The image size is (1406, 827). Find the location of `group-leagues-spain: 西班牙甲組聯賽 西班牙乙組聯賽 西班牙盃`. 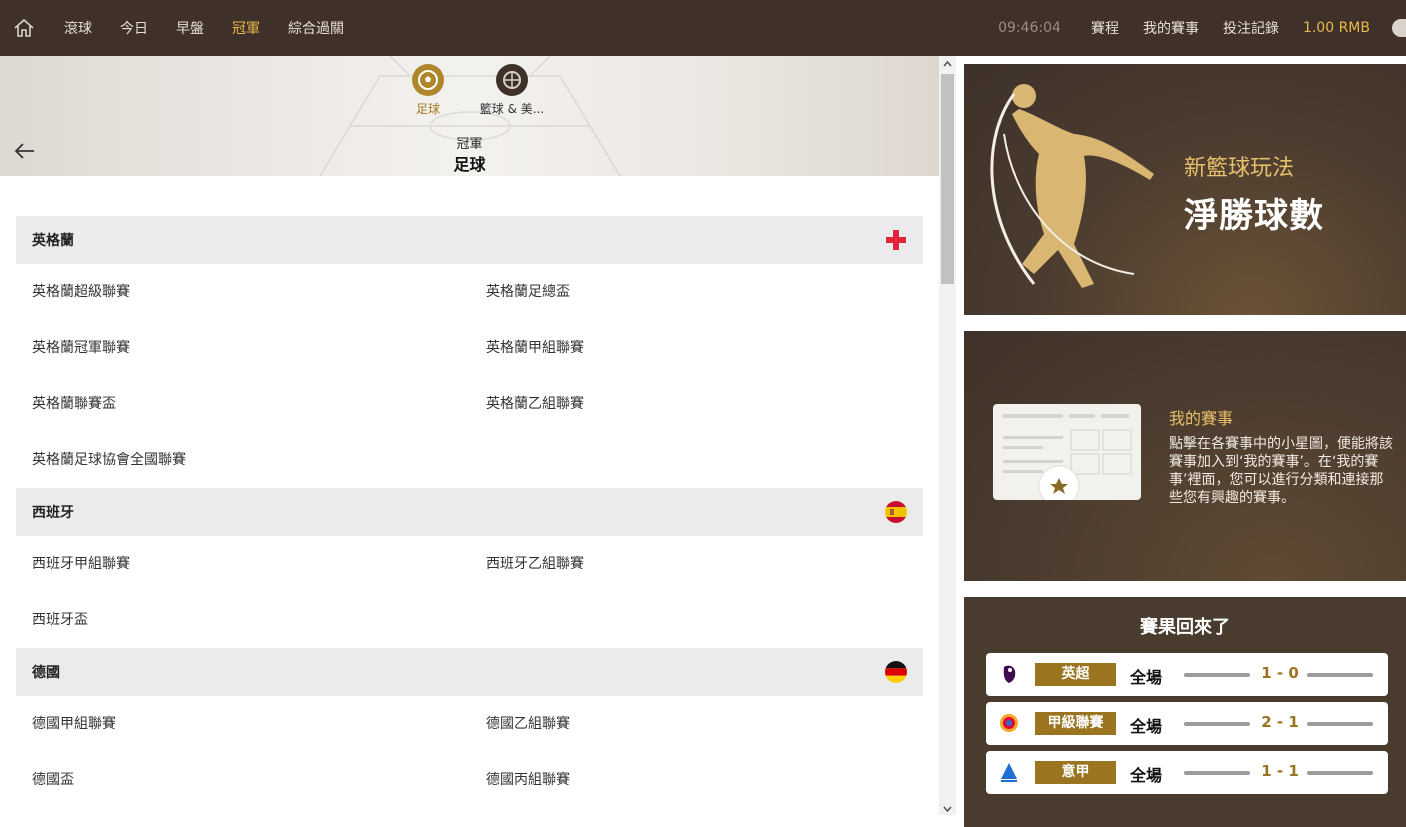

group-leagues-spain: 西班牙甲組聯賽 西班牙乙組聯賽 西班牙盃 is located at coordinates (469, 592).